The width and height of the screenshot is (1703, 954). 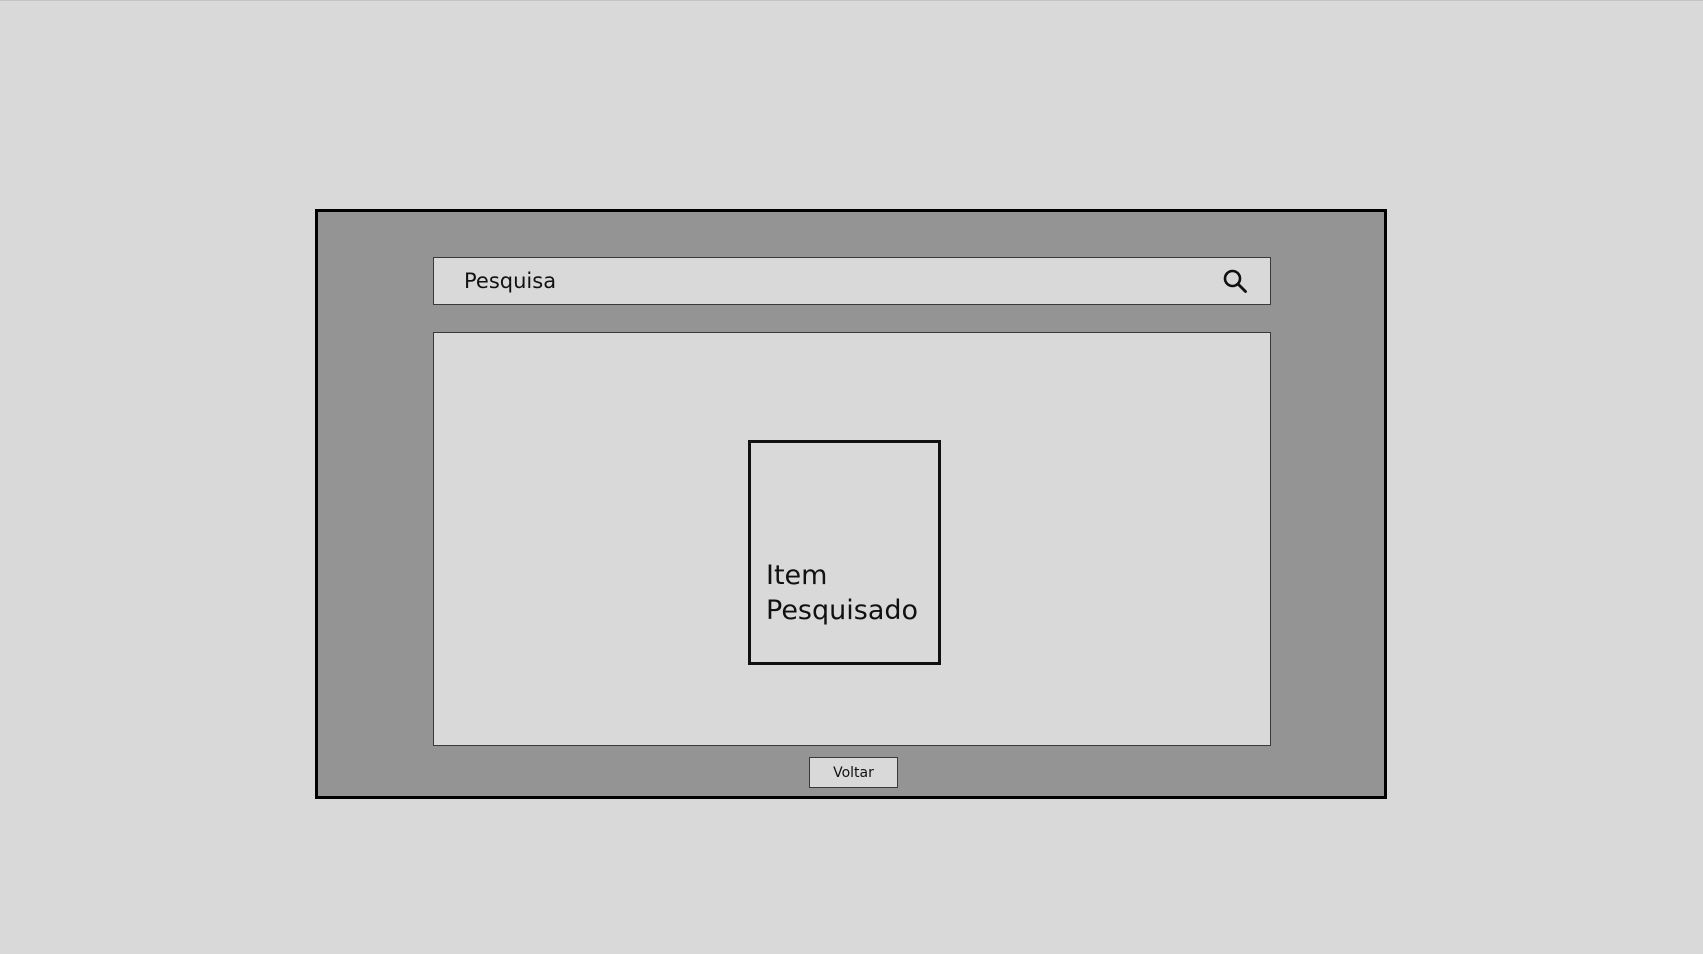 I want to click on result-card: Item Pesquisado, so click(x=844, y=552).